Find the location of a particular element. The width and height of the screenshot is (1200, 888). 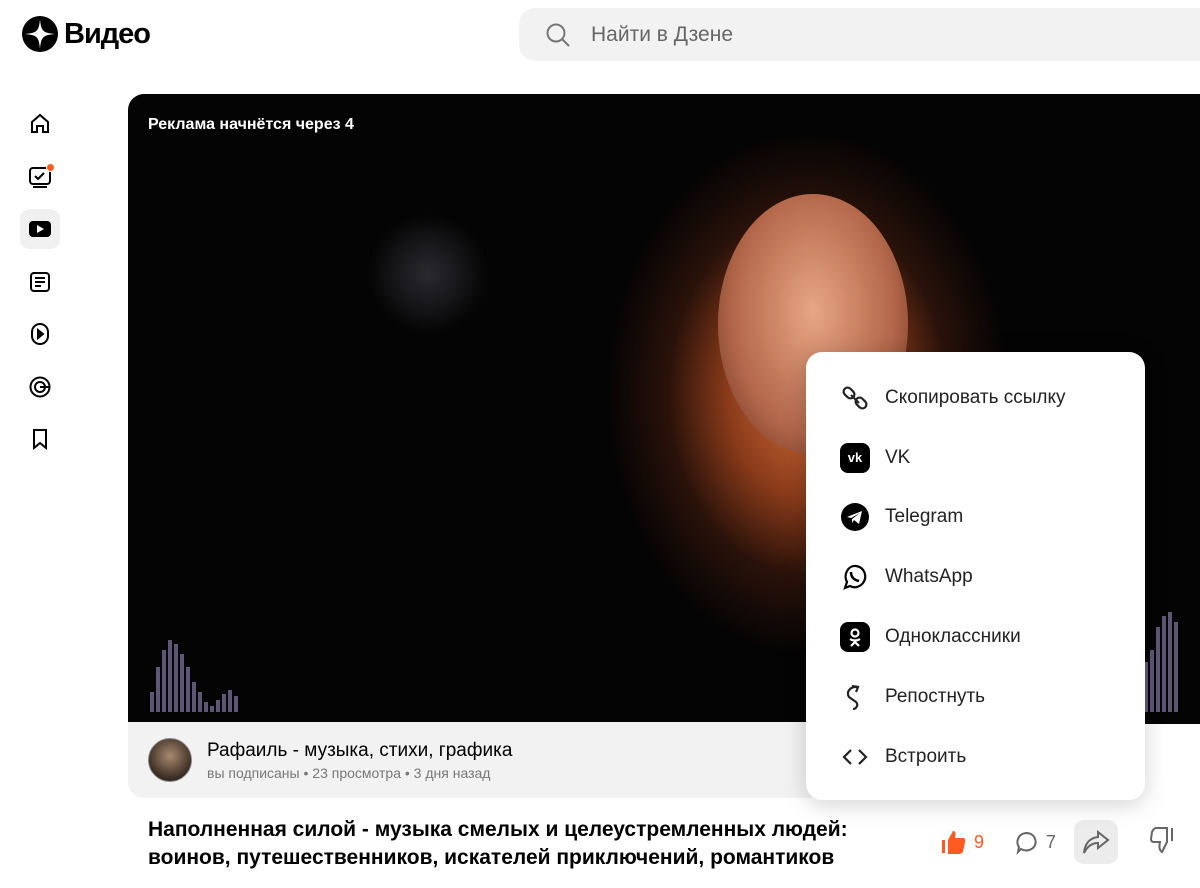

search-icon is located at coordinates (558, 35).